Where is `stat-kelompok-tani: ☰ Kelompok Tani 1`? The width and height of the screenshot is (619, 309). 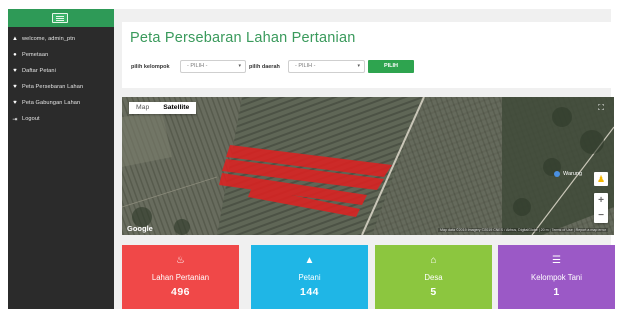
stat-kelompok-tani: ☰ Kelompok Tani 1 is located at coordinates (556, 277).